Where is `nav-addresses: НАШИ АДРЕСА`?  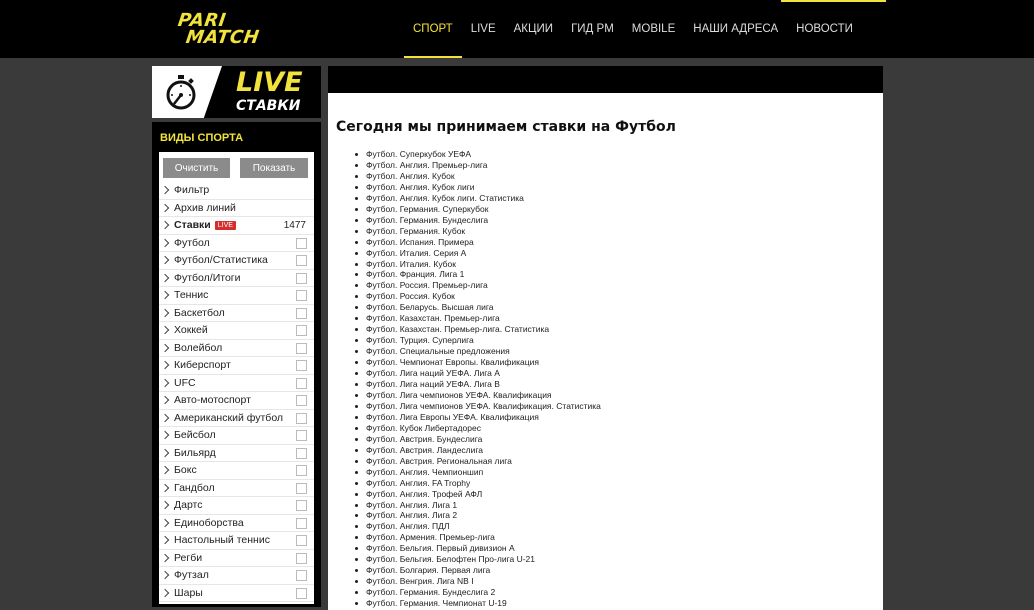
nav-addresses: НАШИ АДРЕСА is located at coordinates (735, 29).